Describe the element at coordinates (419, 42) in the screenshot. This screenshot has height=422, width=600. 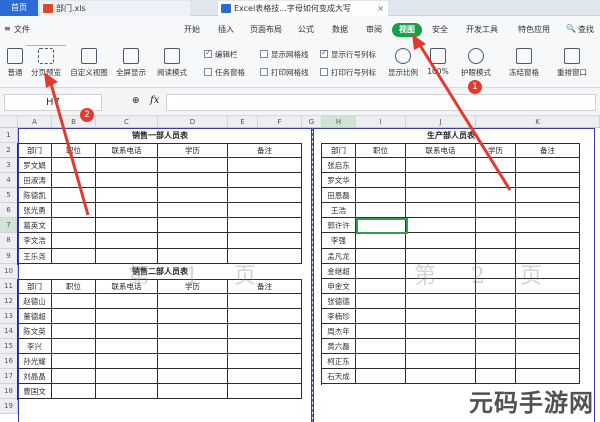
I see `arrow-head-icon` at that location.